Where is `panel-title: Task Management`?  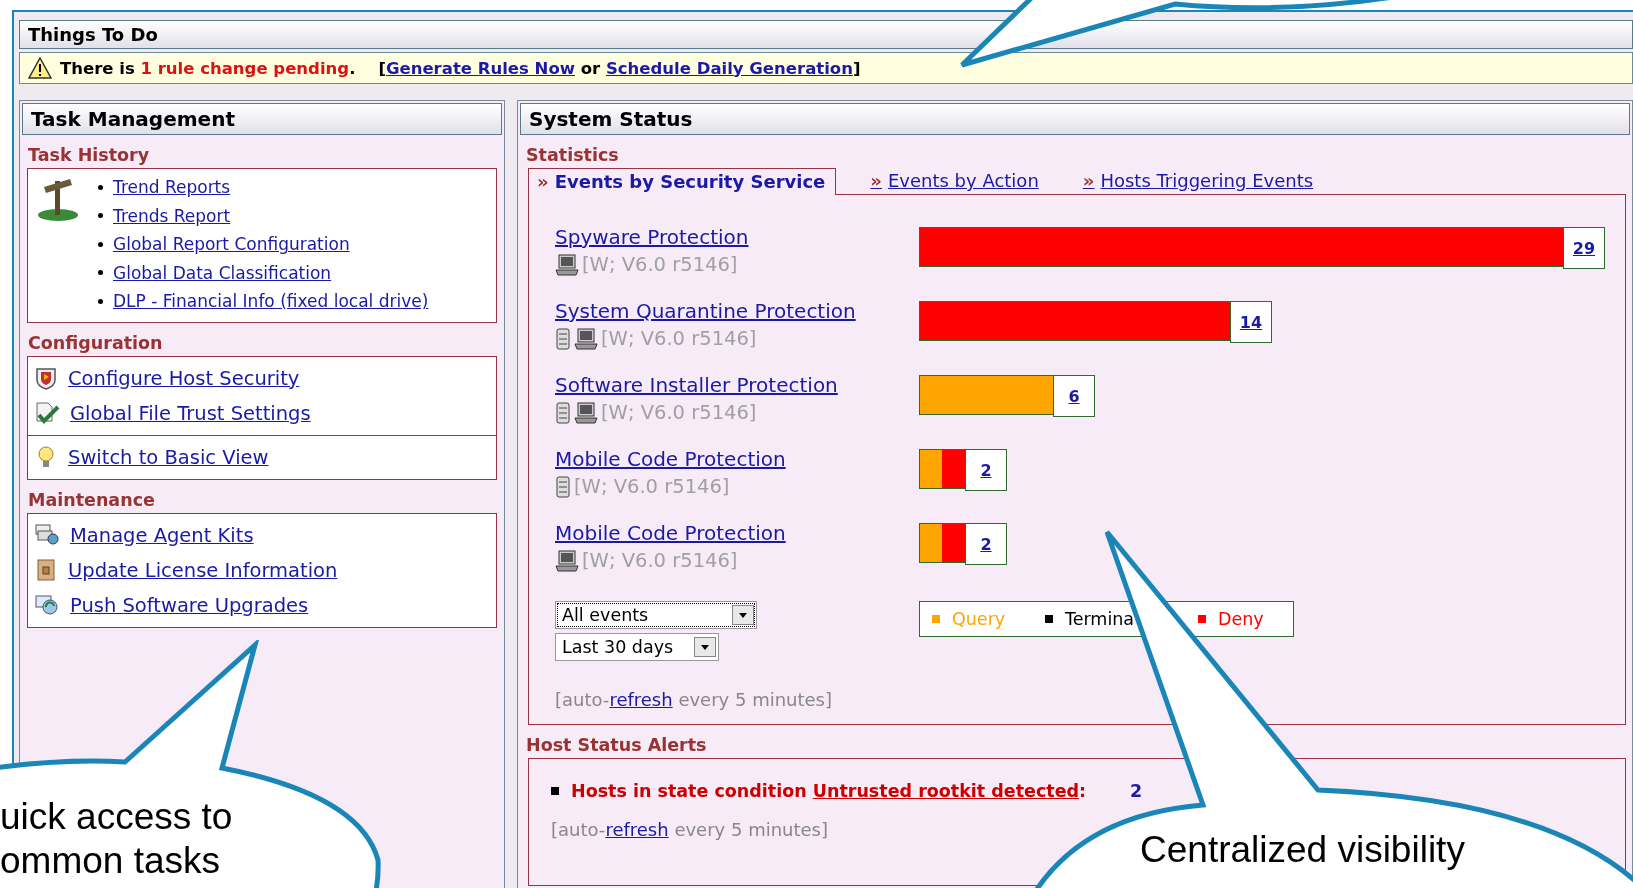 panel-title: Task Management is located at coordinates (262, 119).